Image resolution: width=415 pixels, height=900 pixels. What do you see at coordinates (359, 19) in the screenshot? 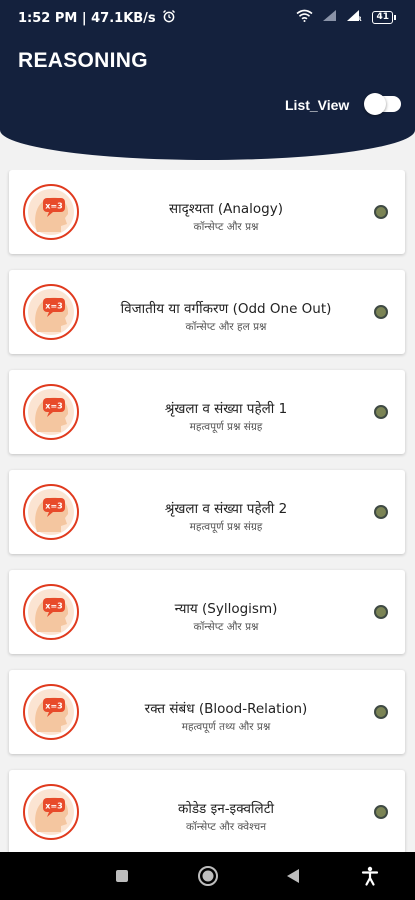
I see `svg-text: R` at bounding box center [359, 19].